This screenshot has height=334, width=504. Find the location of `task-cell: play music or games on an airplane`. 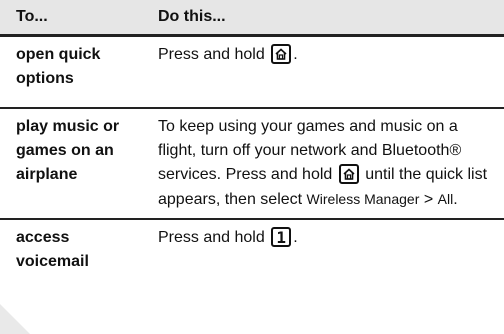

task-cell: play music or games on an airplane is located at coordinates (71, 163).